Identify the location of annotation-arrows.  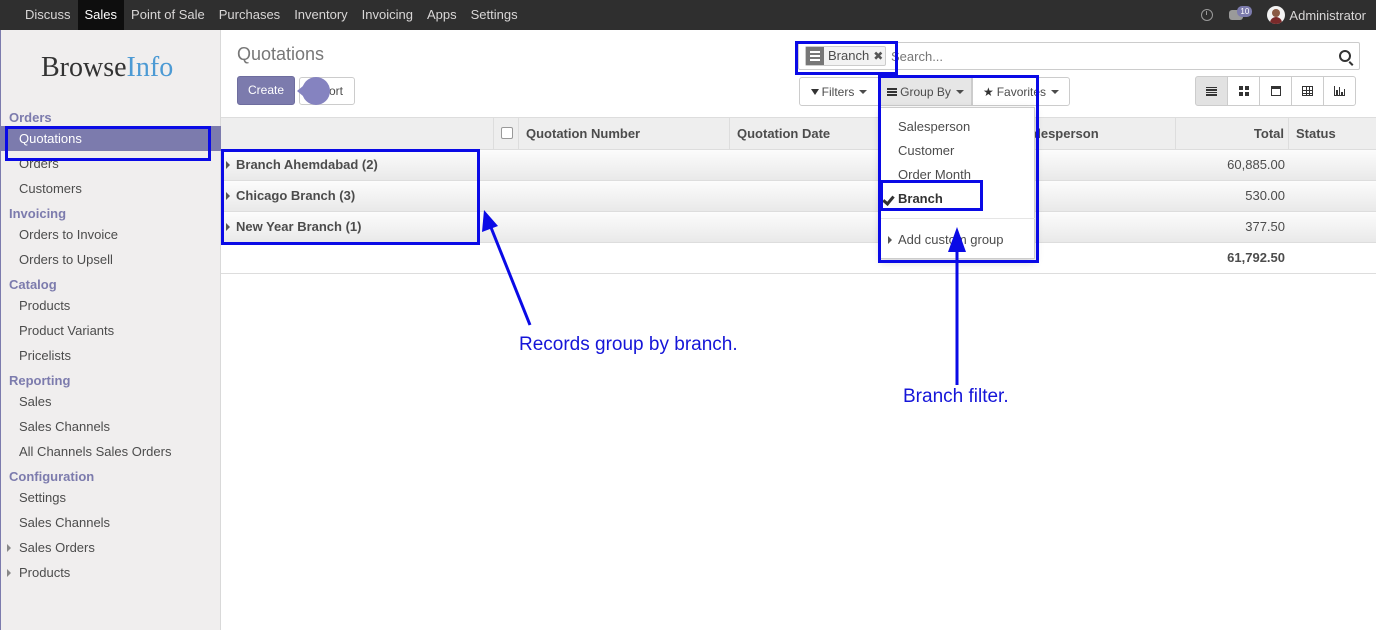
(724, 297).